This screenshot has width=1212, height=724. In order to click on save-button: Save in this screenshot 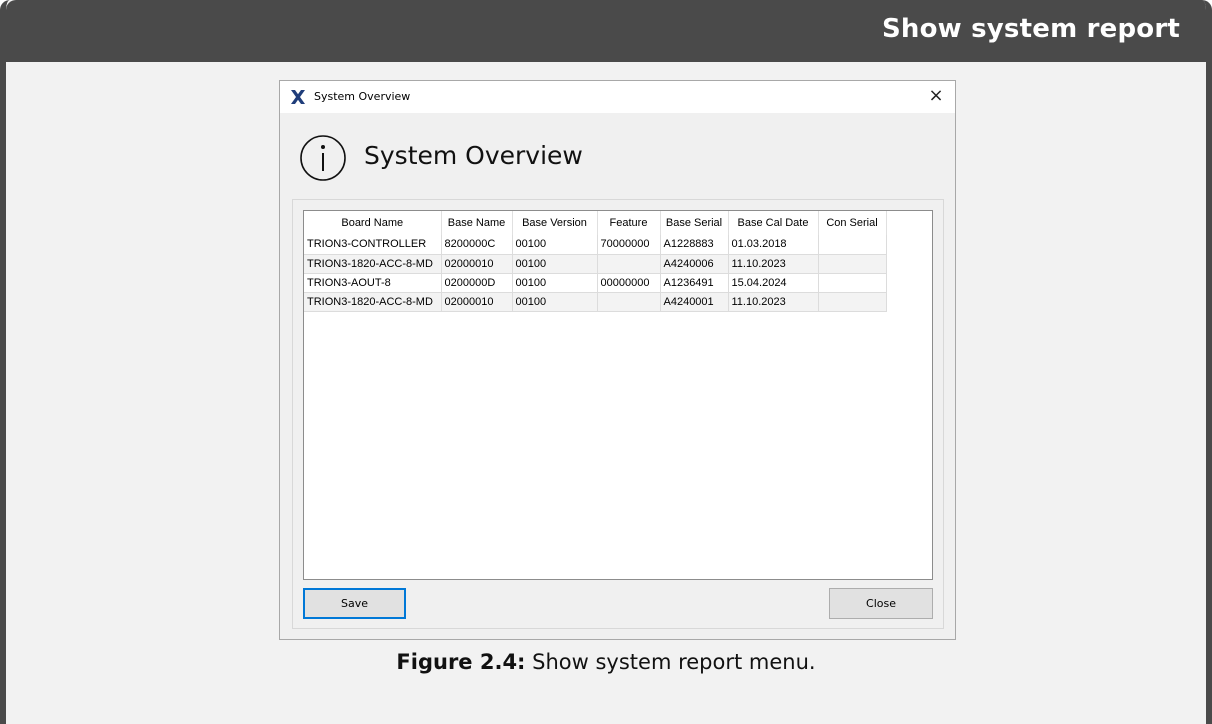, I will do `click(354, 603)`.